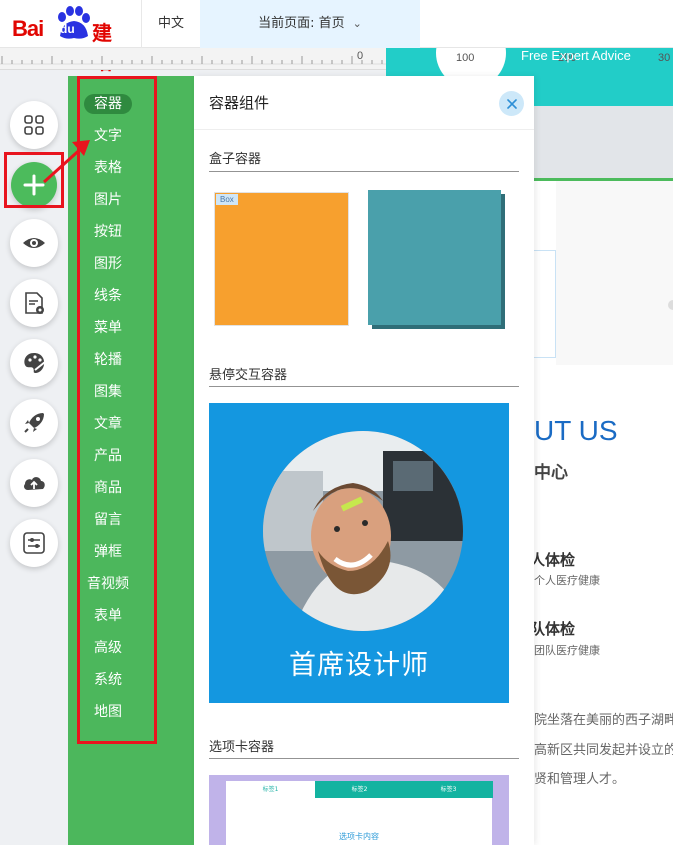 This screenshot has width=673, height=845. Describe the element at coordinates (664, 58) in the screenshot. I see `ruler-label-300: 30` at that location.